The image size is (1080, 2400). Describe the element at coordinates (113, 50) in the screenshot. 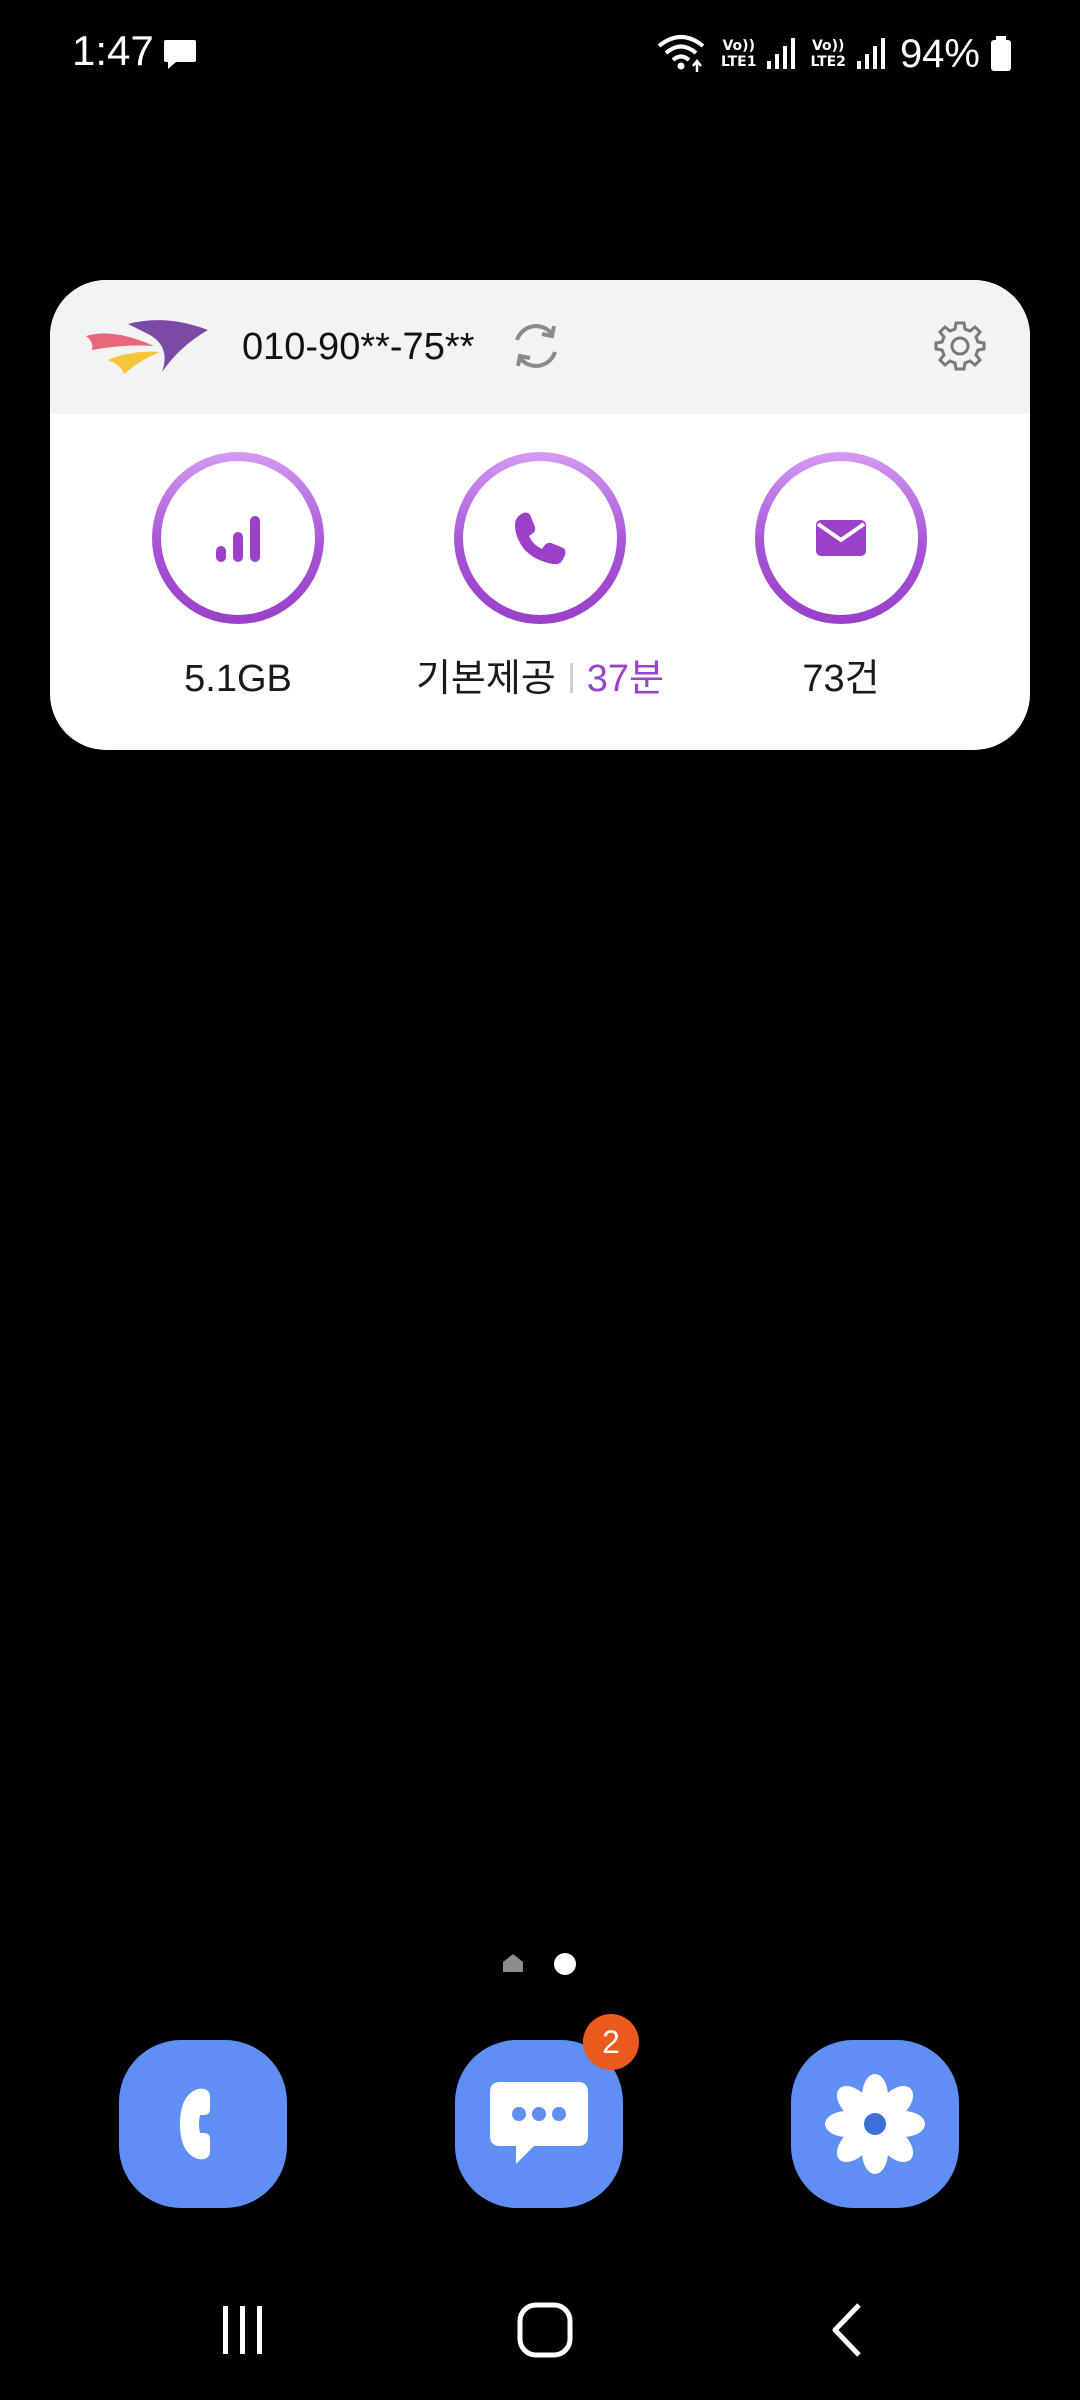

I see `status-time: 1:47` at that location.